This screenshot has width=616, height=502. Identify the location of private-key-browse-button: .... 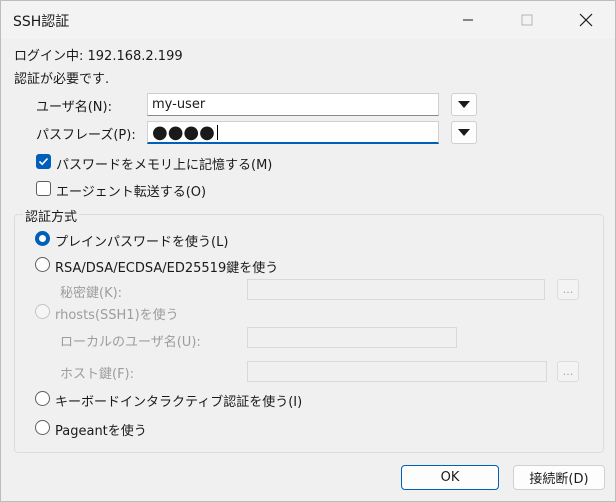
(568, 289).